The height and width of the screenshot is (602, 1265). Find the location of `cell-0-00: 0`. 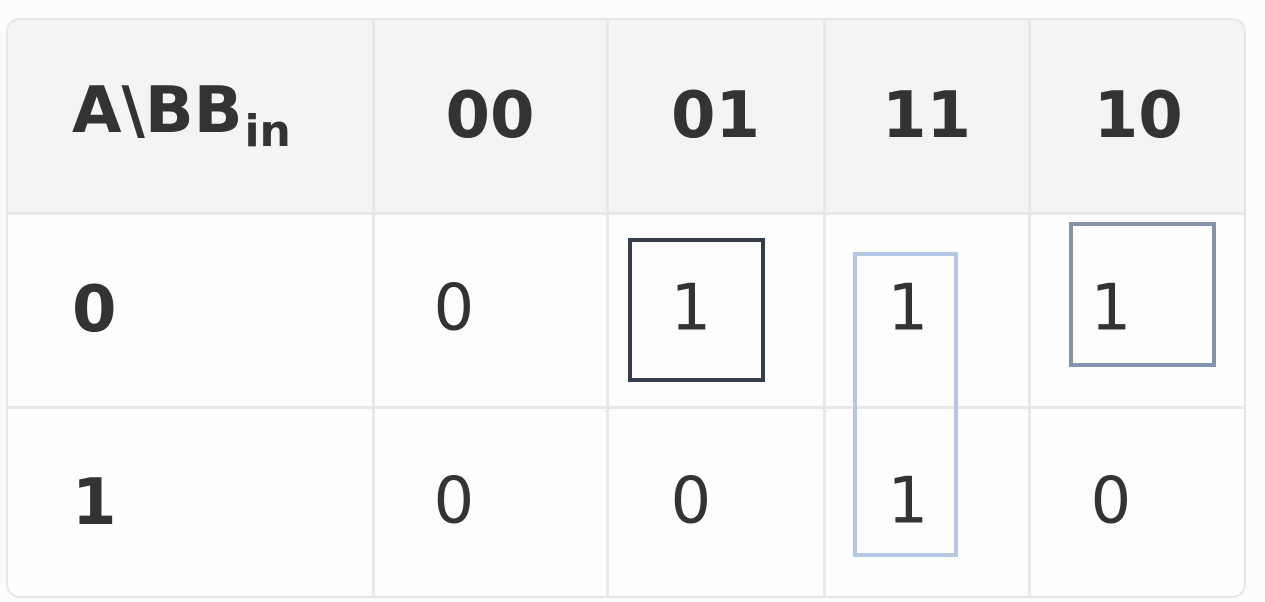

cell-0-00: 0 is located at coordinates (490, 310).